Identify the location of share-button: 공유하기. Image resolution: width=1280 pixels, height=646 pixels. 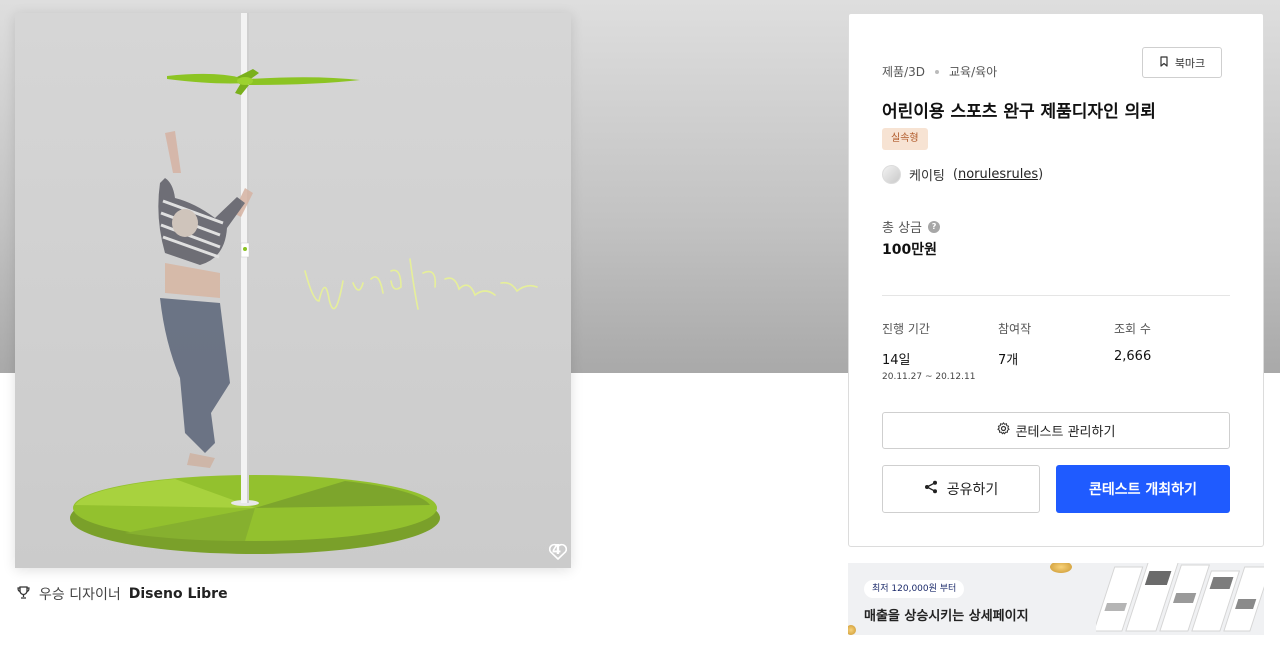
(961, 489).